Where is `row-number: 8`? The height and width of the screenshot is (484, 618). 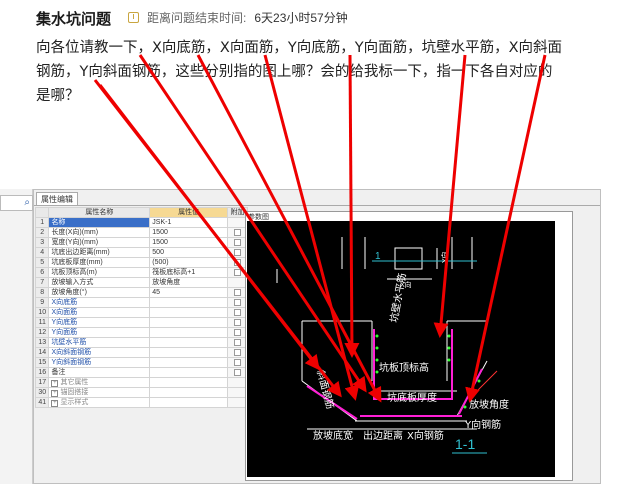
row-number: 8 is located at coordinates (42, 292).